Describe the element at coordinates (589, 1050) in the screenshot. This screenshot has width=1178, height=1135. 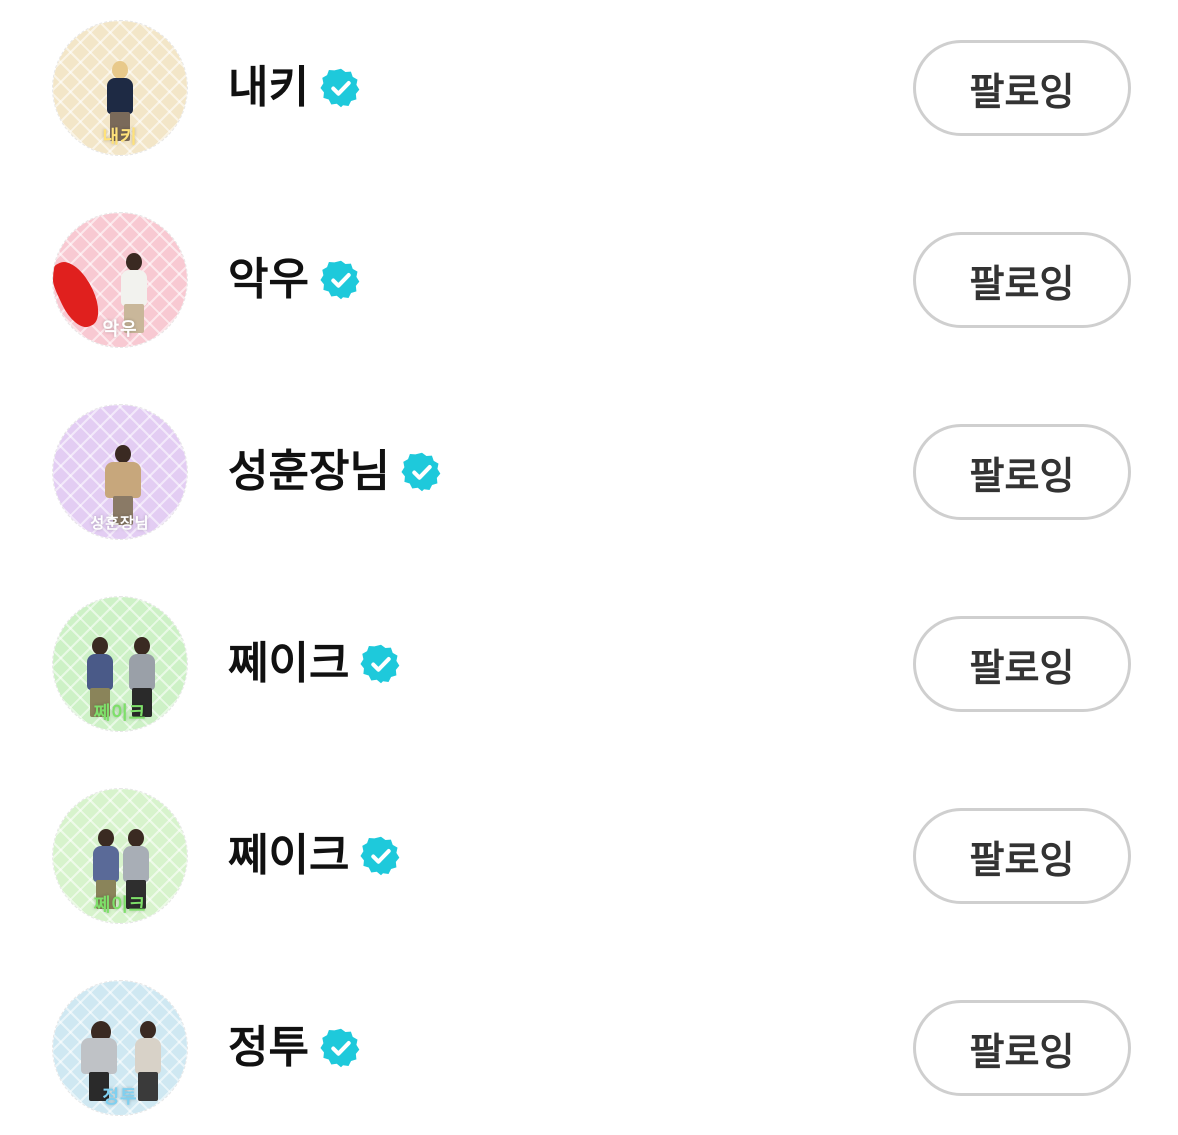
I see `list-item: 정투 정투 팔로잉` at that location.